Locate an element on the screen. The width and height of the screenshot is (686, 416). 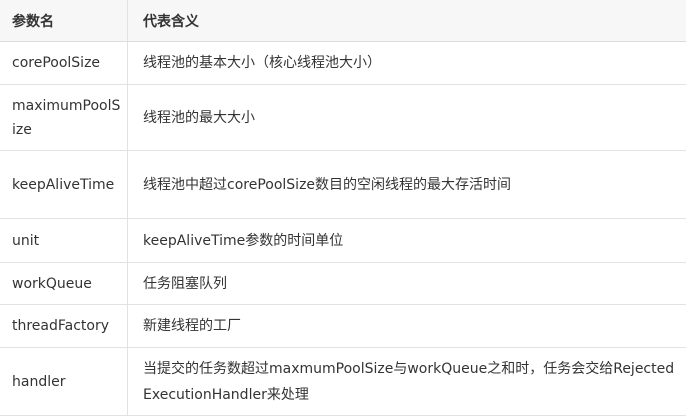
param-name: workQueue is located at coordinates (52, 283).